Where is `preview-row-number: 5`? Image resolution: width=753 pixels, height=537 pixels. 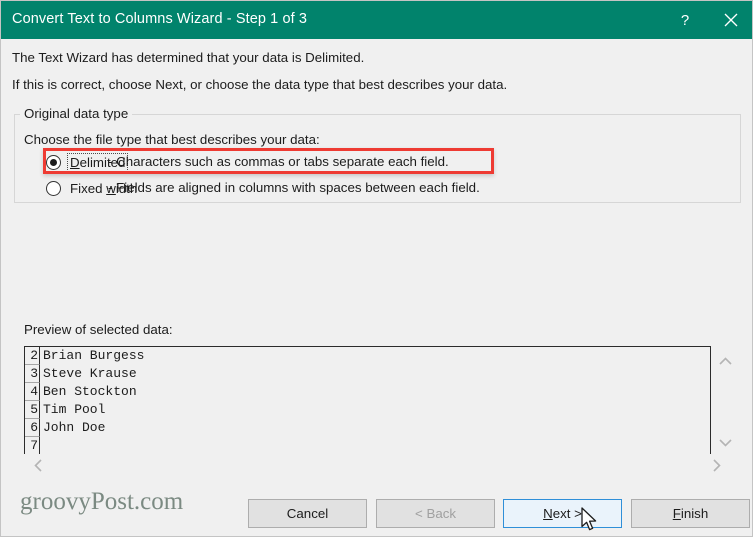 preview-row-number: 5 is located at coordinates (32, 410).